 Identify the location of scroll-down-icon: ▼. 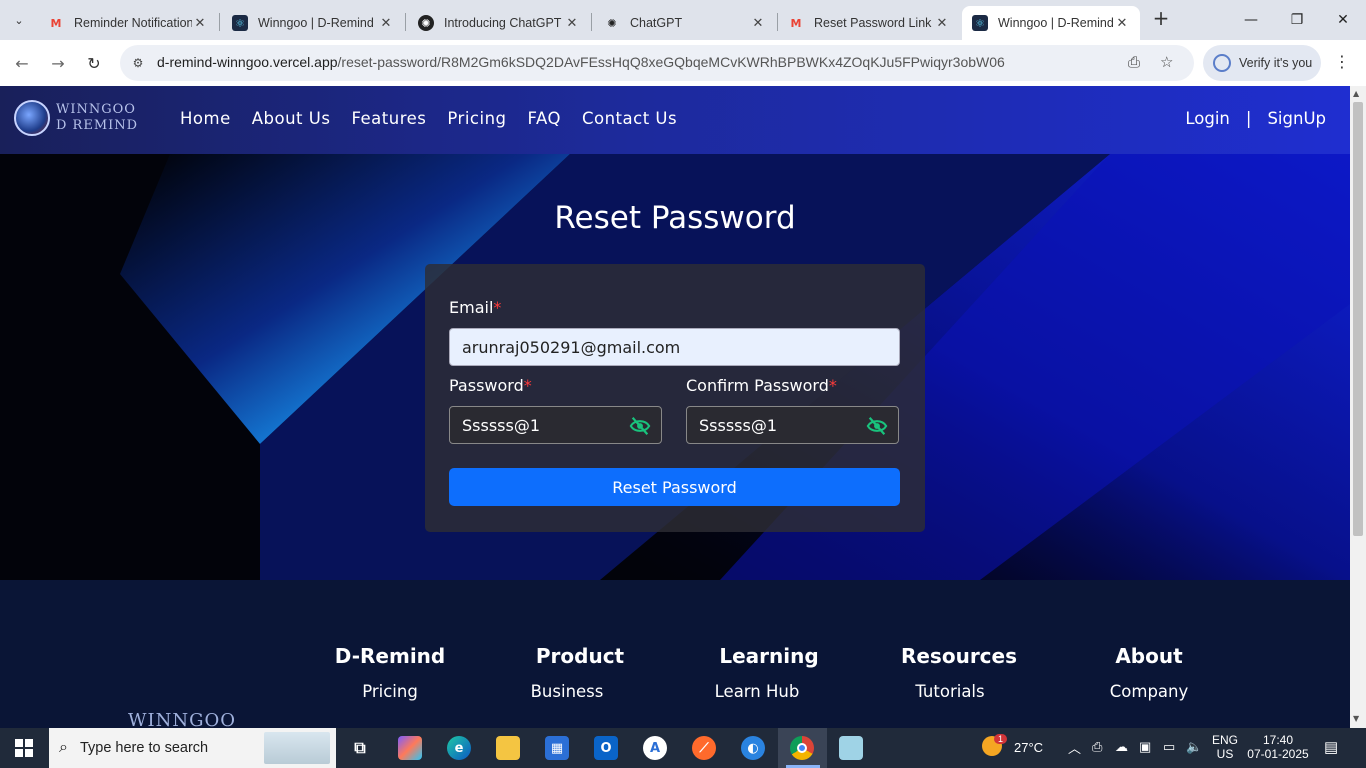
(1356, 718).